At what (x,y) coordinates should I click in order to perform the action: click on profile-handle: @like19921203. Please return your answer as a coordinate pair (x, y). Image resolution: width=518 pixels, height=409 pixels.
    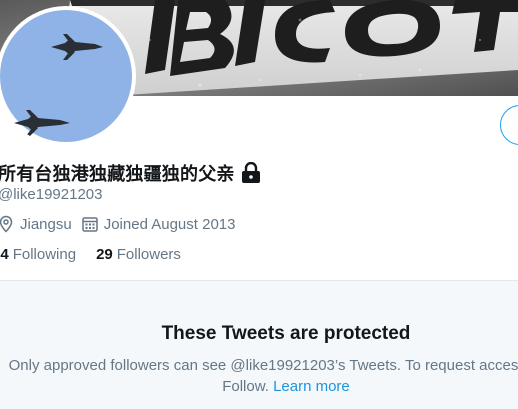
    Looking at the image, I should click on (51, 194).